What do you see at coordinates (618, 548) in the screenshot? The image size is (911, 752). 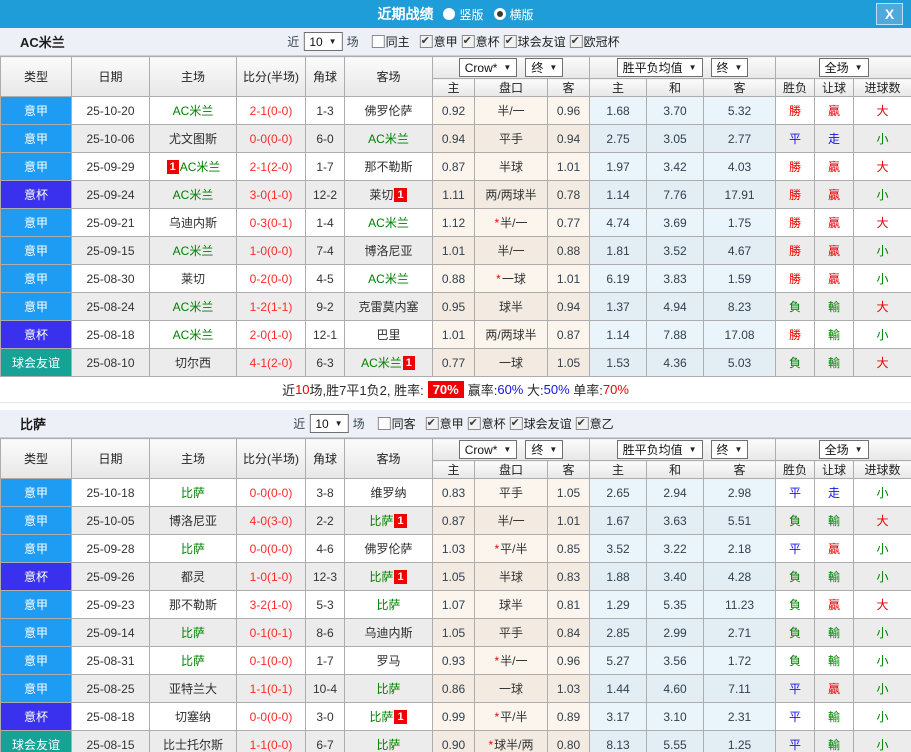 I see `avg-win-value: 3.52` at bounding box center [618, 548].